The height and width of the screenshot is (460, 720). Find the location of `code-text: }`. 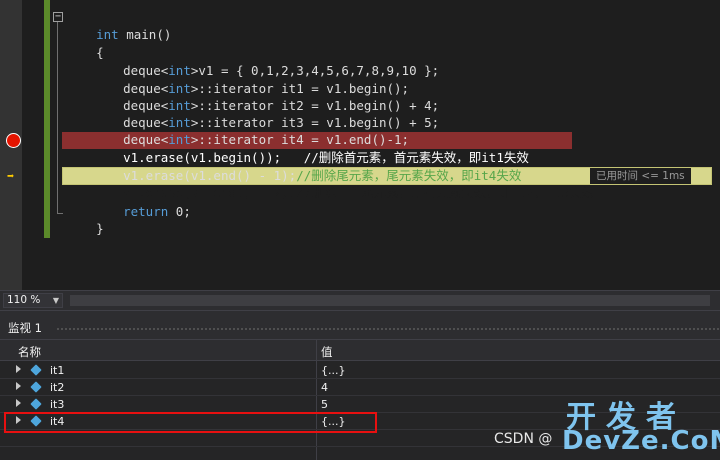

code-text: } is located at coordinates (100, 228).